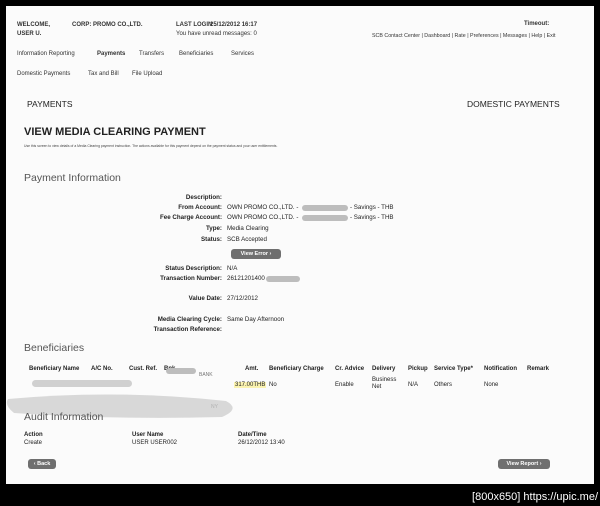 The width and height of the screenshot is (600, 506). I want to click on from-account-label: From Account:, so click(200, 207).